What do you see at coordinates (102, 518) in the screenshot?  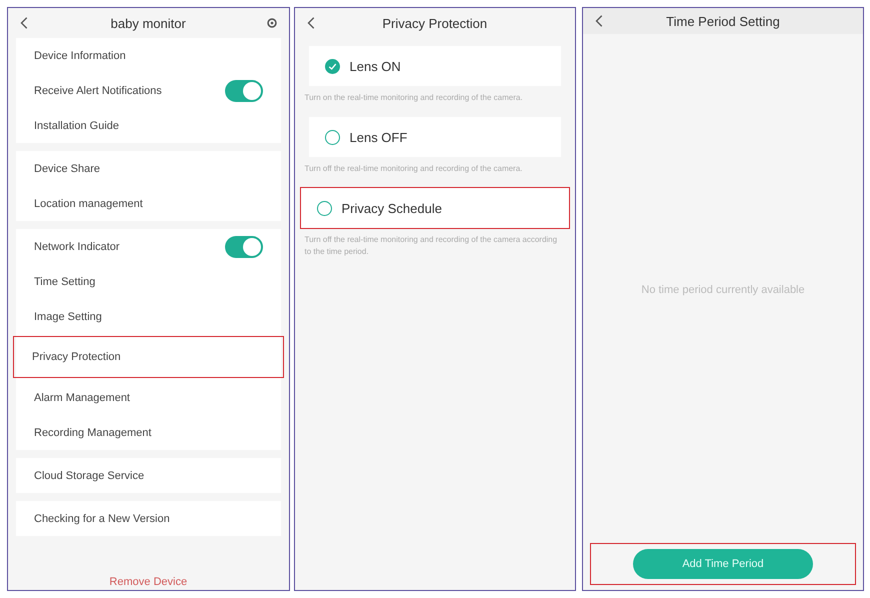 I see `item-label: Checking for a New Version` at bounding box center [102, 518].